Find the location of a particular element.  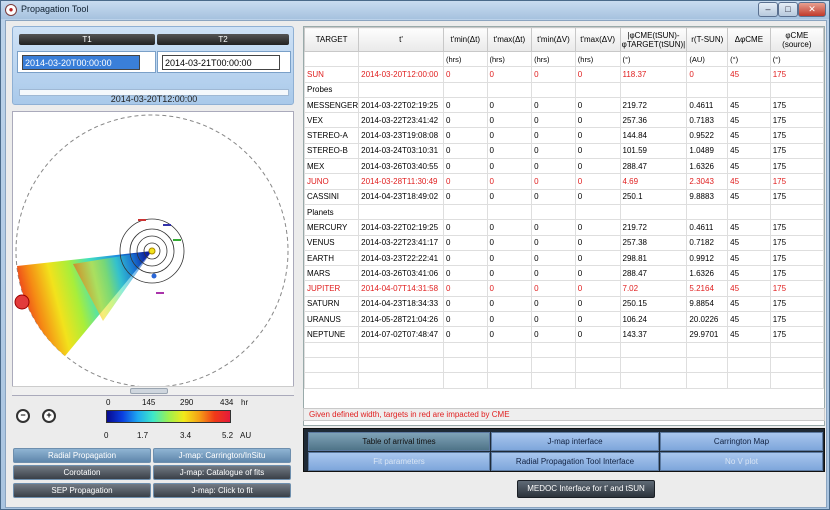

column-header: t'min(ΔV) is located at coordinates (553, 39).